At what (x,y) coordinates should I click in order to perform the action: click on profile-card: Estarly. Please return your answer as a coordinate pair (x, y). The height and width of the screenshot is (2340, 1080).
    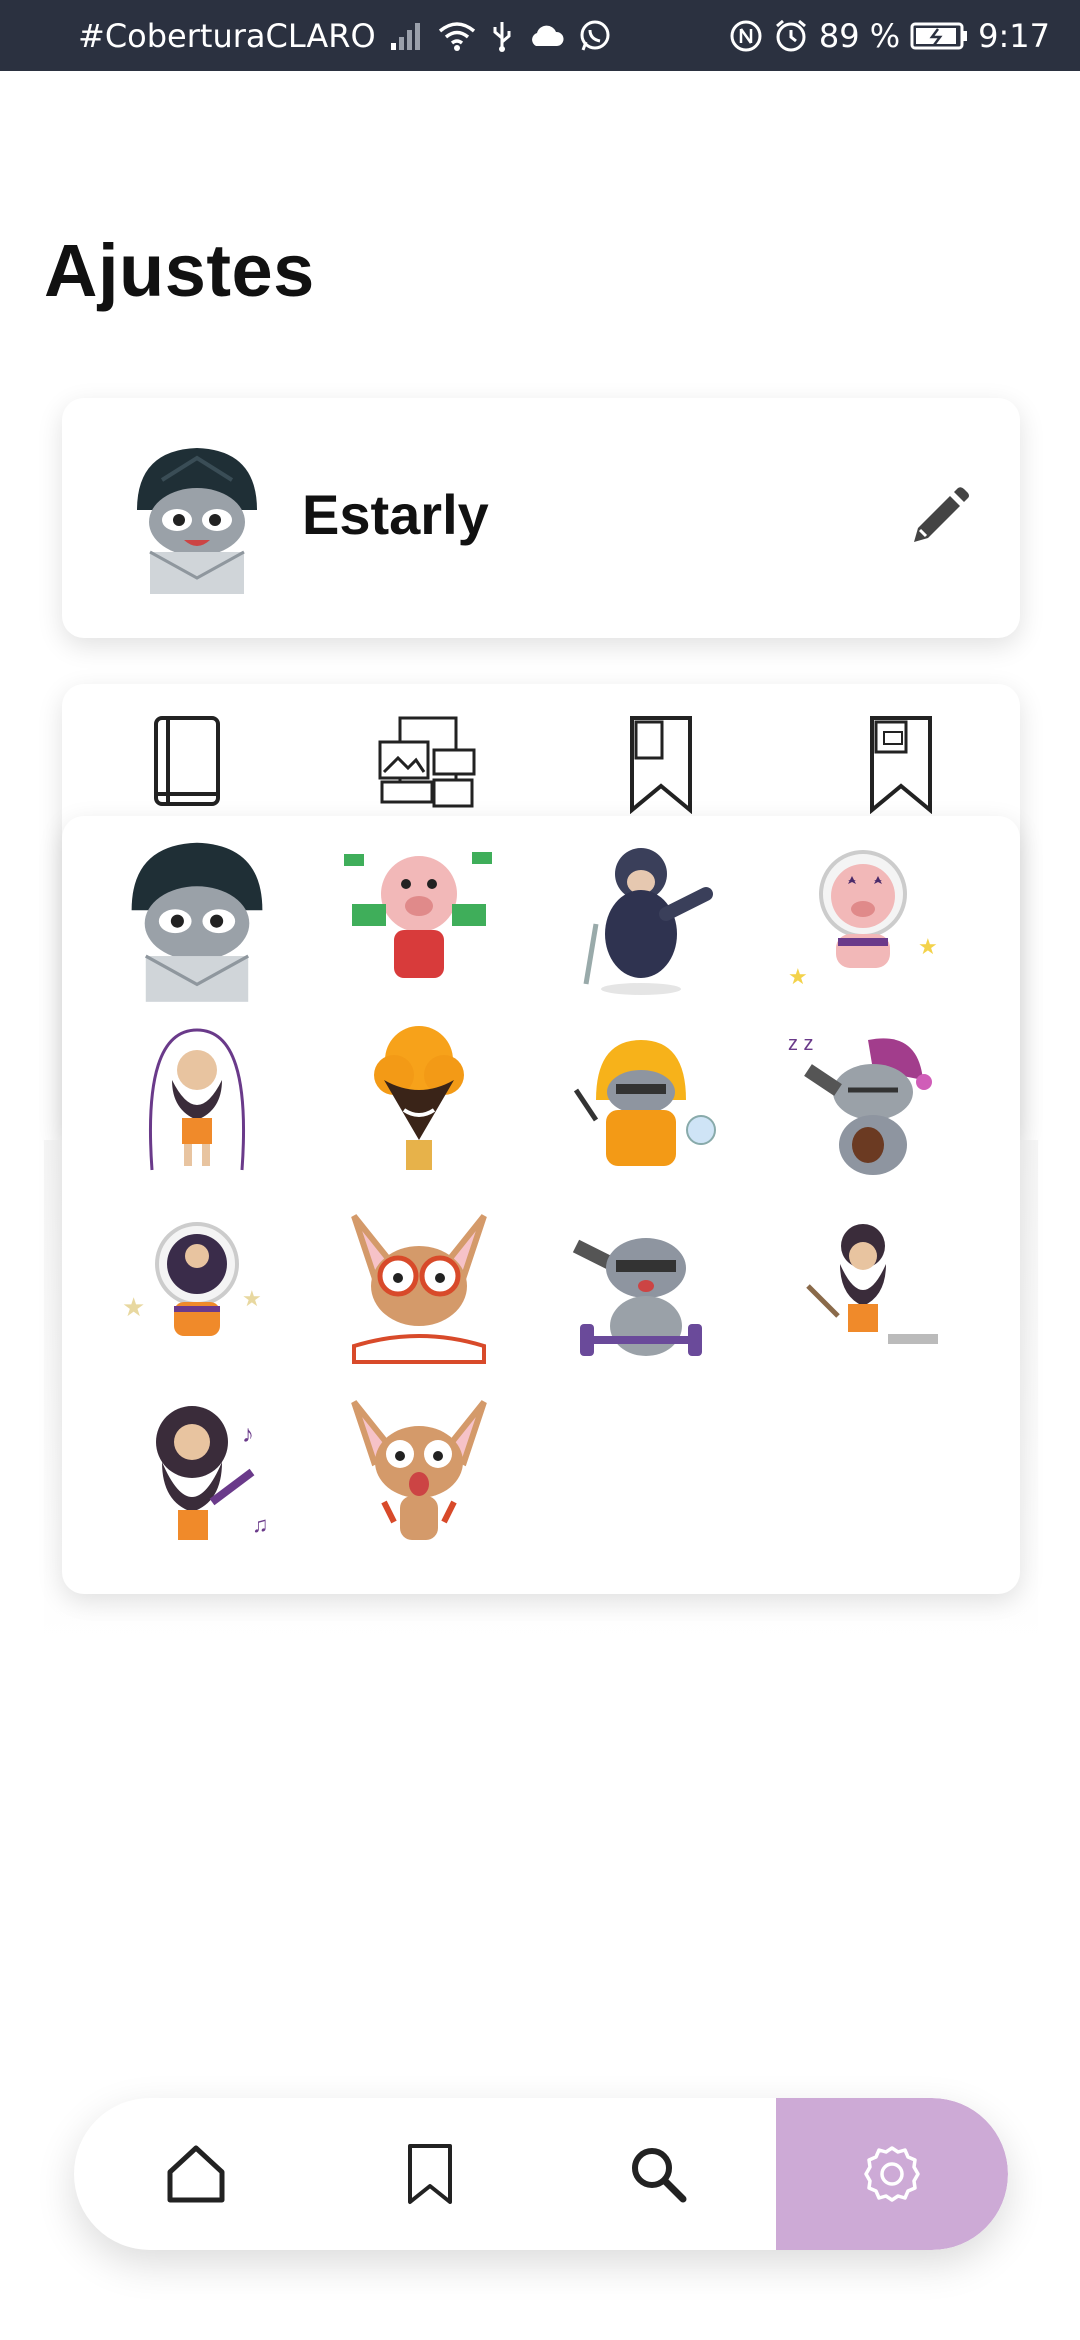
    Looking at the image, I should click on (541, 518).